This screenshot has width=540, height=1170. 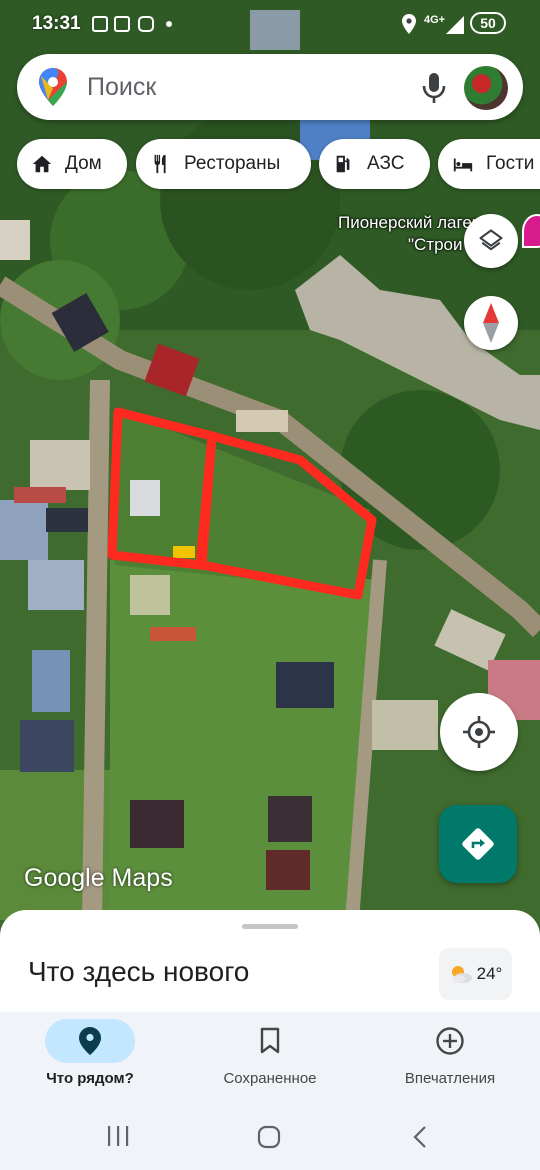 I want to click on nav-label: Впечатления, so click(x=450, y=1078).